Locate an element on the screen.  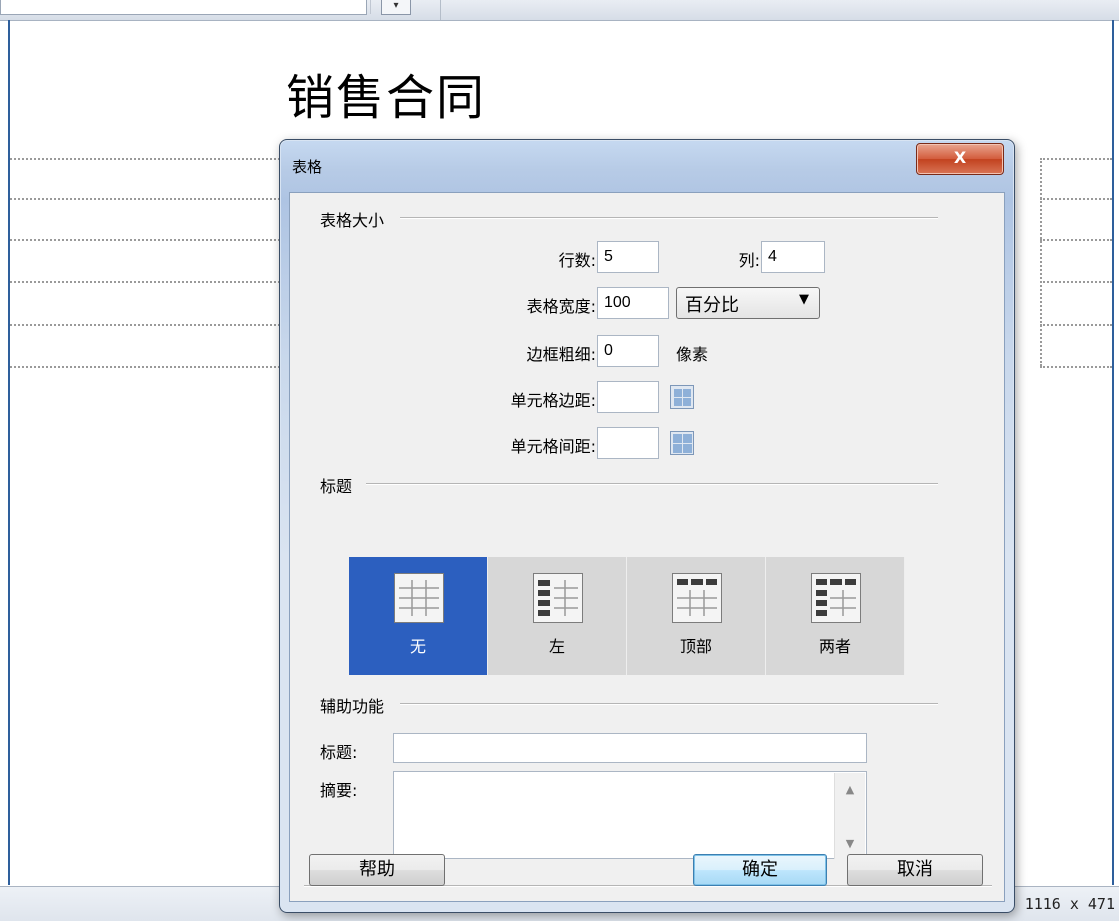
cell-spacing-input is located at coordinates (628, 443).